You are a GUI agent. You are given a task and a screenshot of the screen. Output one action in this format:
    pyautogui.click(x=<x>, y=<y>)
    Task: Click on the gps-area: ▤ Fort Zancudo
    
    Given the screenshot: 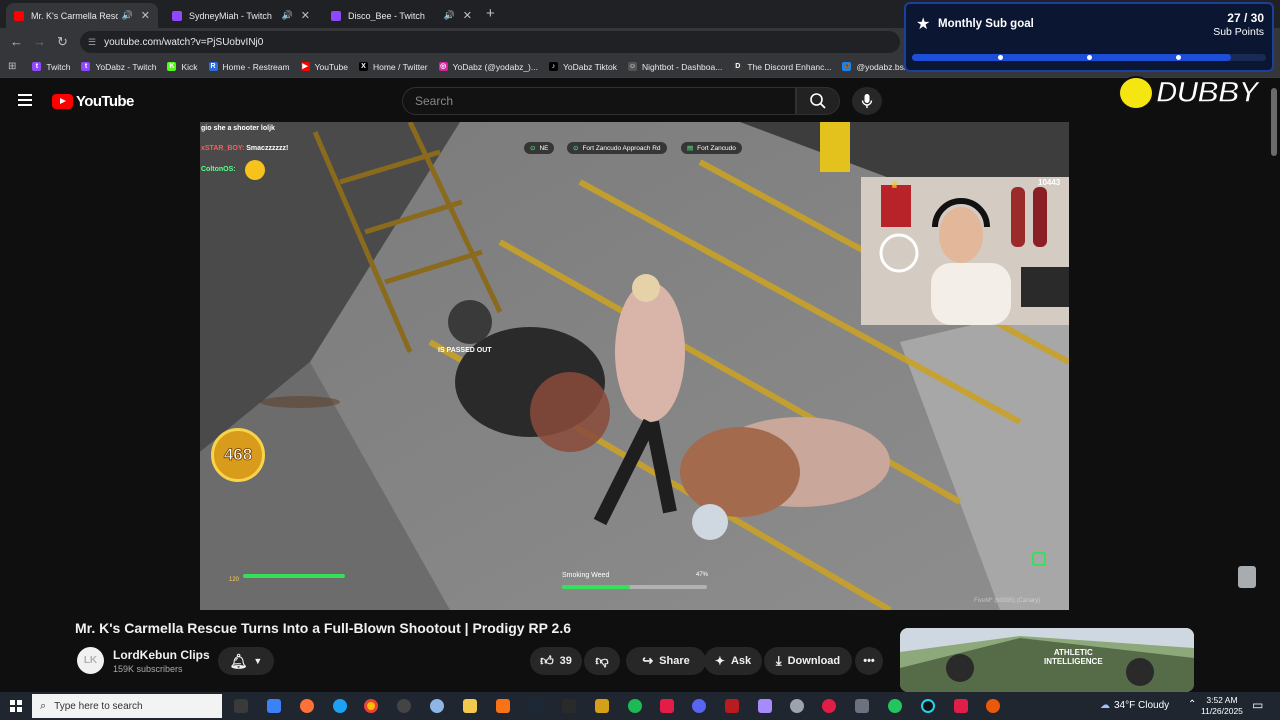 What is the action you would take?
    pyautogui.click(x=711, y=148)
    